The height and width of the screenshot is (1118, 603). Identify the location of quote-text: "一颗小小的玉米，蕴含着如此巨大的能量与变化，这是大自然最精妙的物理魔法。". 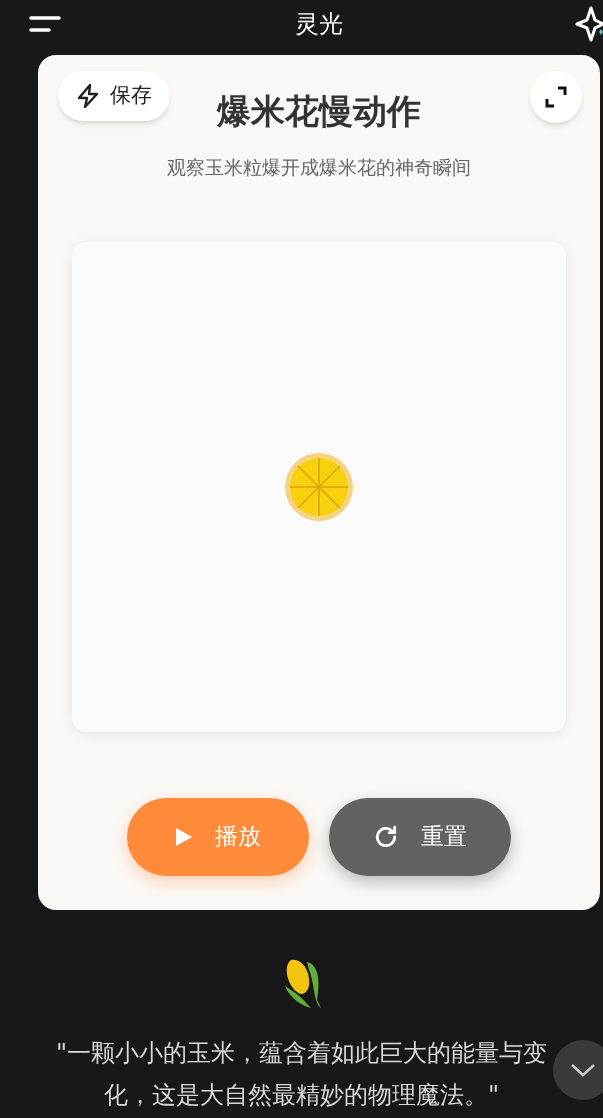
(301, 1074).